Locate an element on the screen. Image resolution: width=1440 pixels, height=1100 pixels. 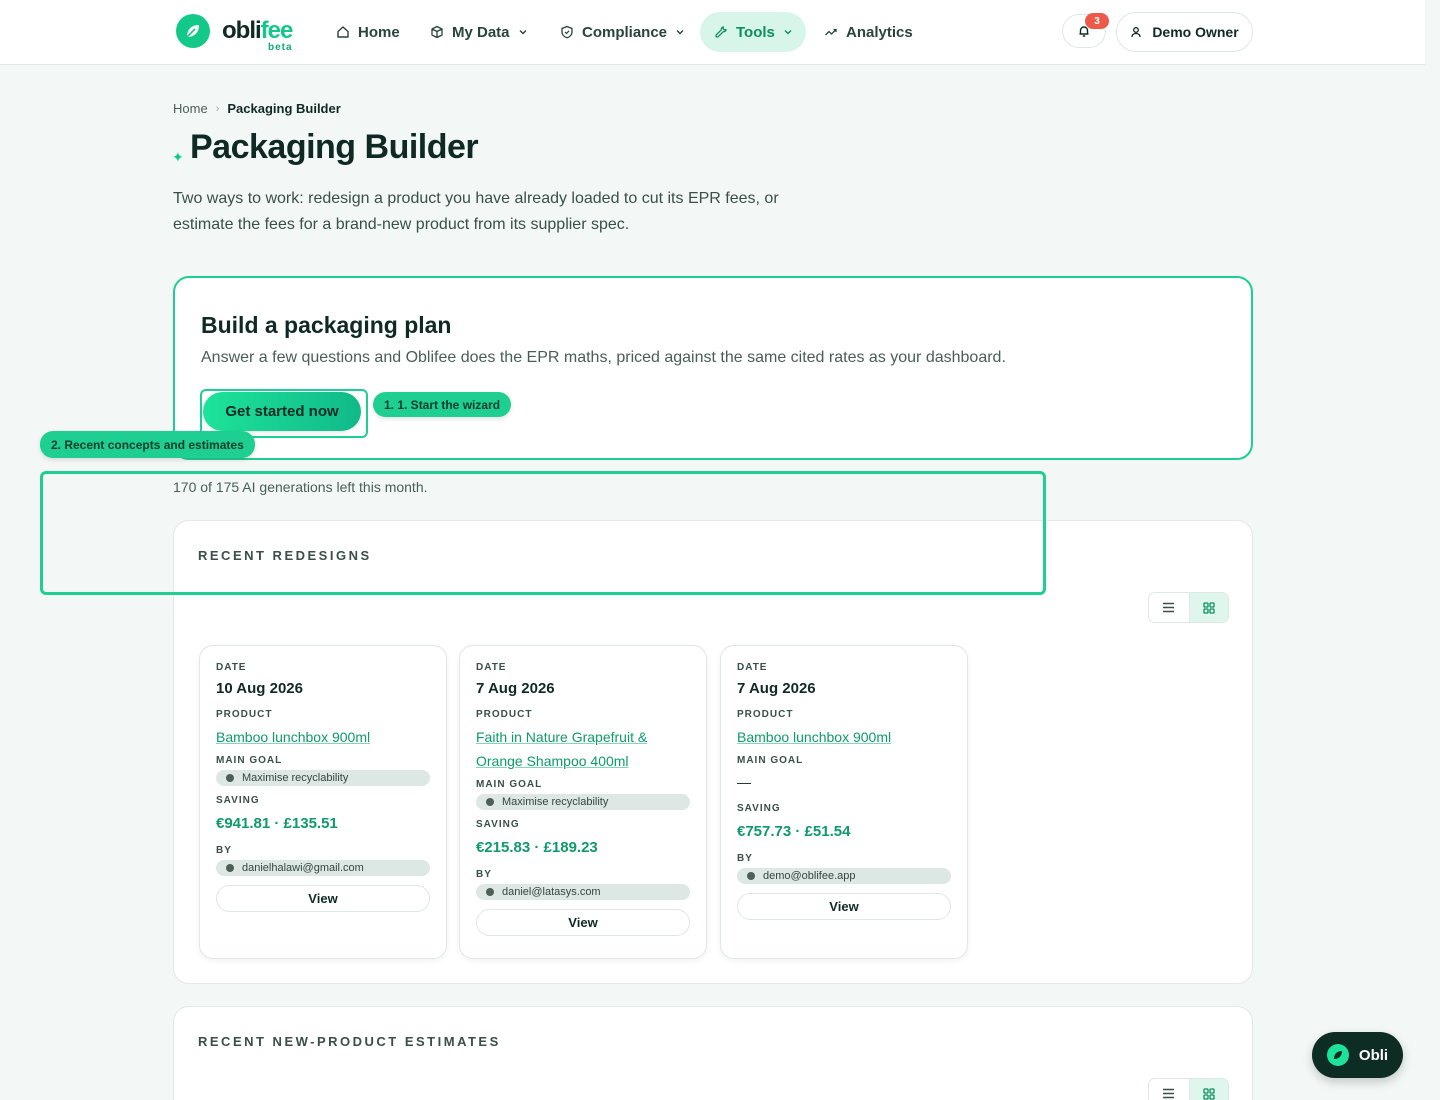
saving-value: €215.83 · £189.23 is located at coordinates (537, 847).